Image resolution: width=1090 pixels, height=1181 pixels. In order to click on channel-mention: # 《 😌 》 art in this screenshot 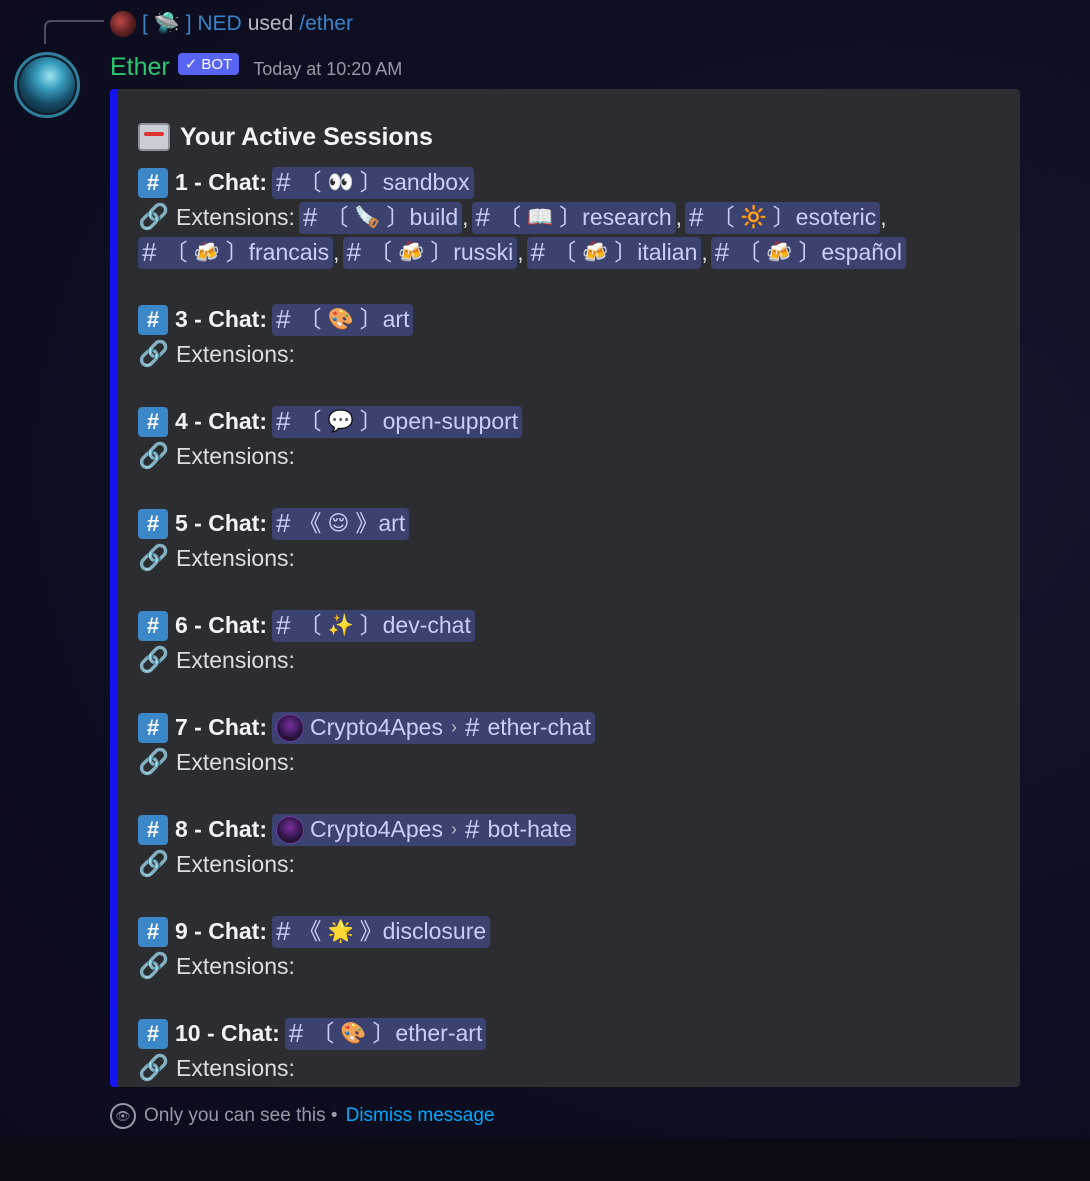, I will do `click(341, 523)`.